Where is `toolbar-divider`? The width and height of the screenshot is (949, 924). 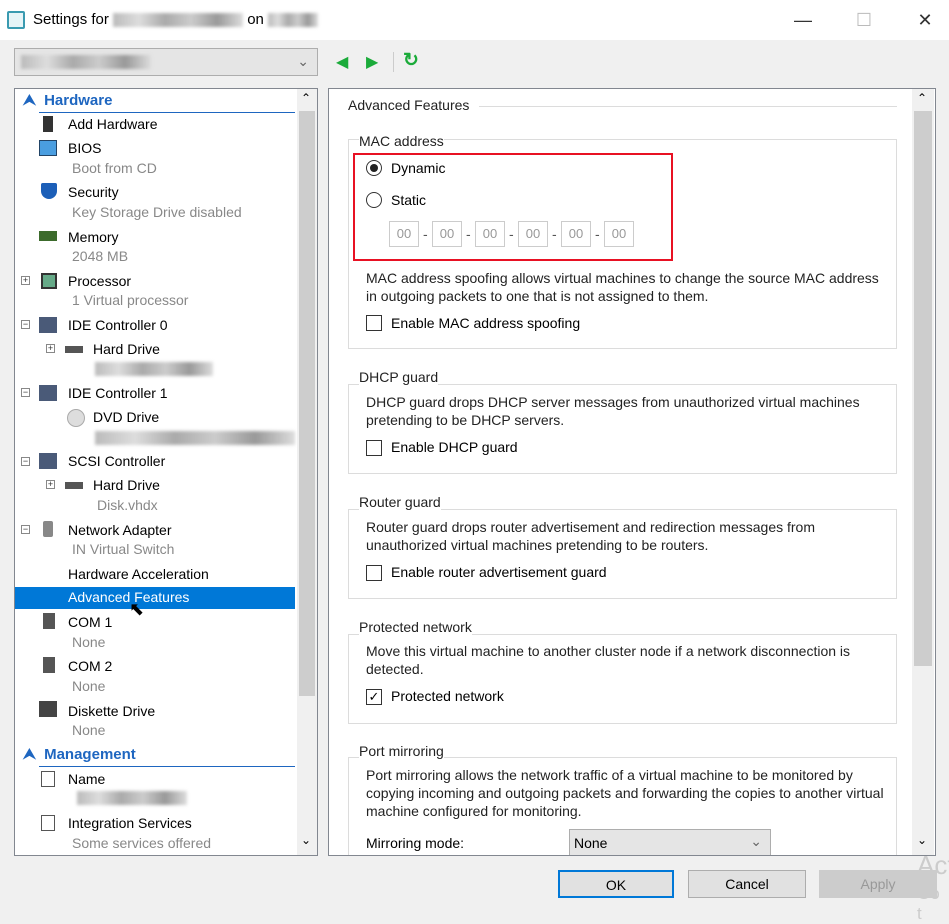
toolbar-divider is located at coordinates (393, 62).